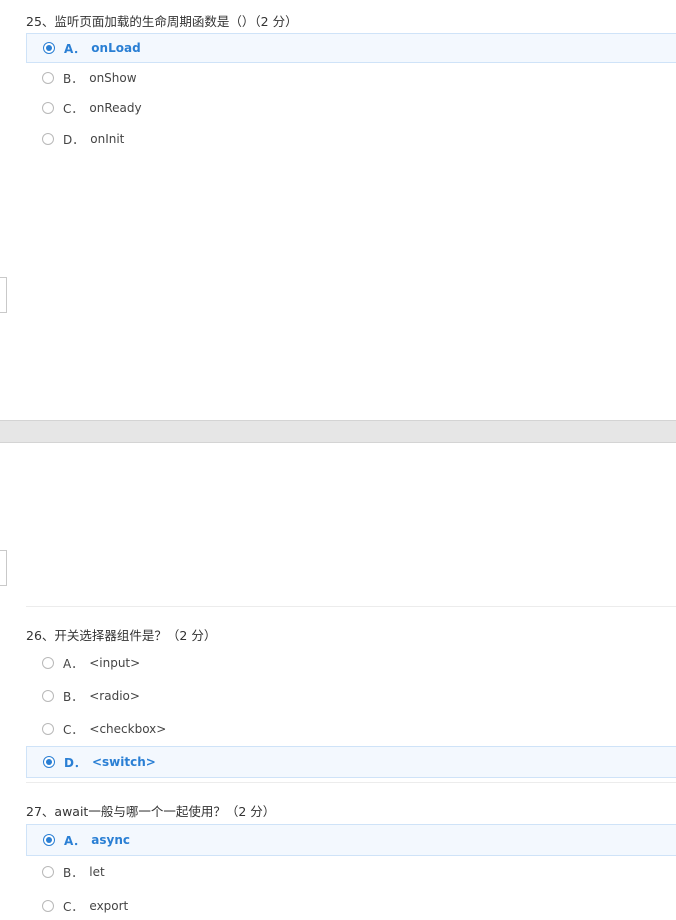  I want to click on q27-option-c: C． export, so click(351, 906).